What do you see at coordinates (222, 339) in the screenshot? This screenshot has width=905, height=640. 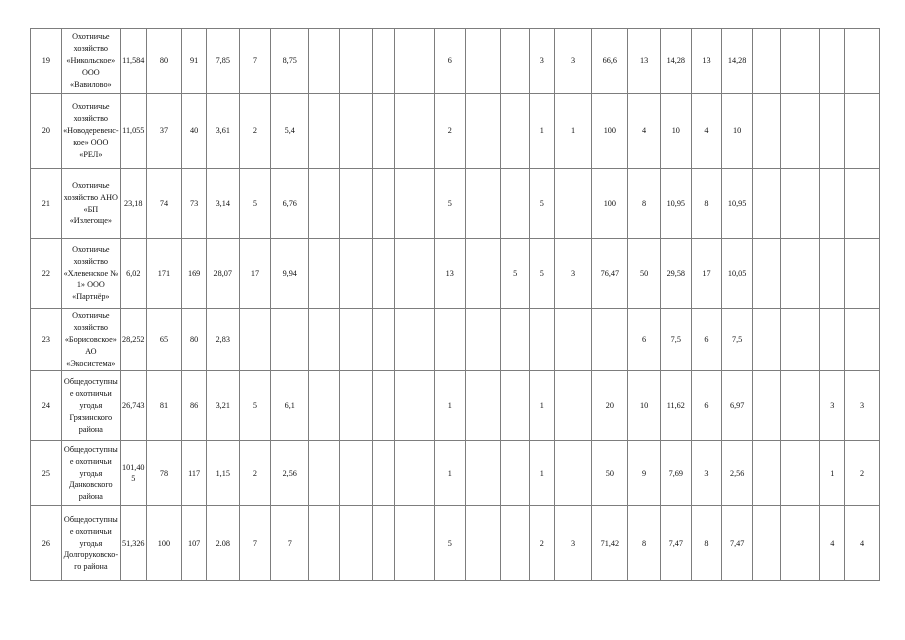 I see `cell-value: 2,83` at bounding box center [222, 339].